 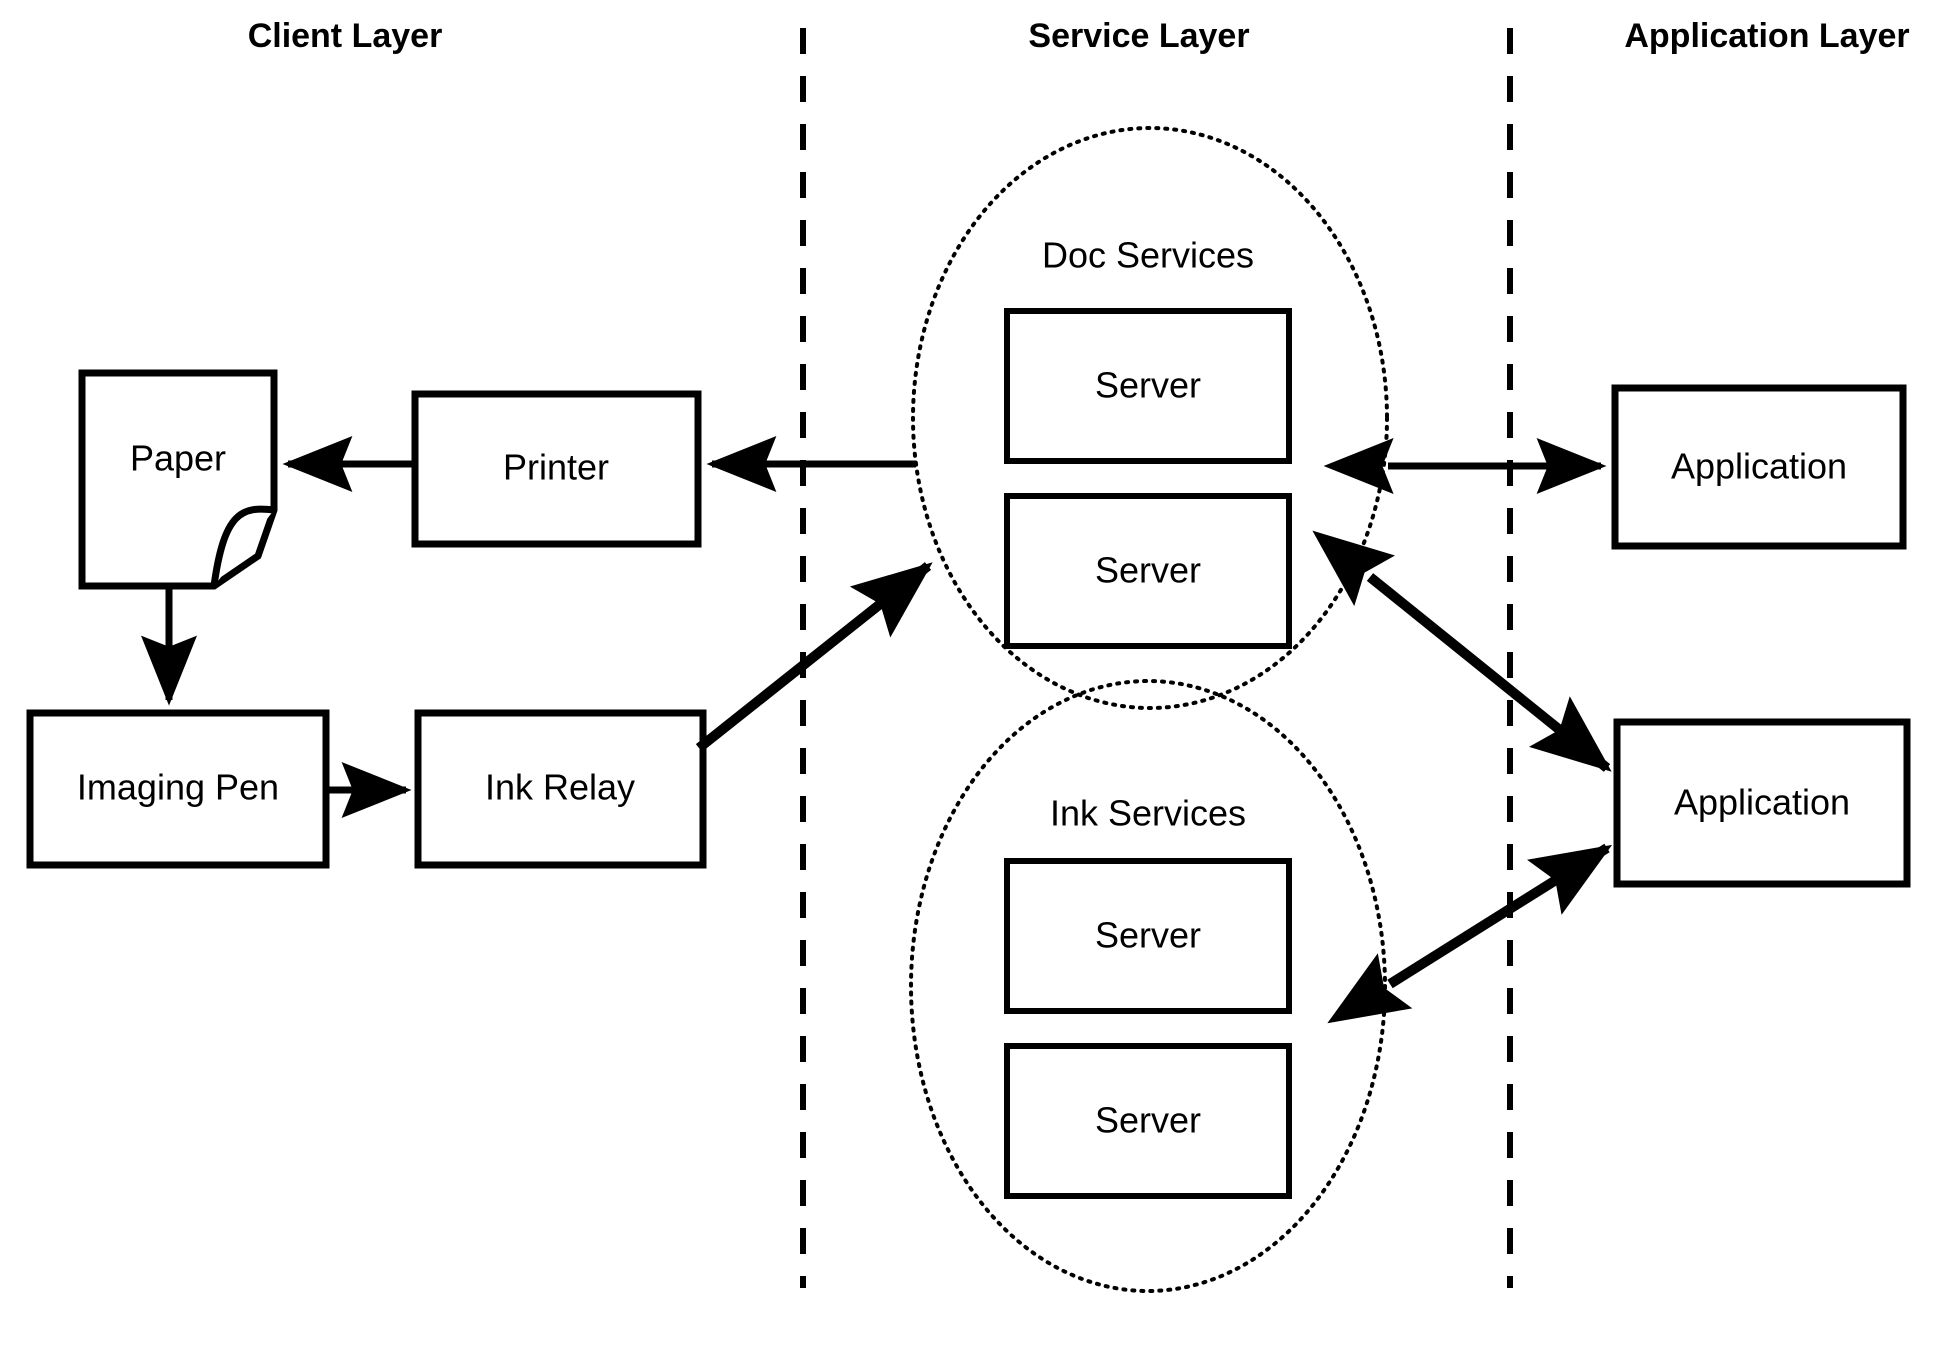 I want to click on ink-server-1-label: Server, so click(x=1148, y=935).